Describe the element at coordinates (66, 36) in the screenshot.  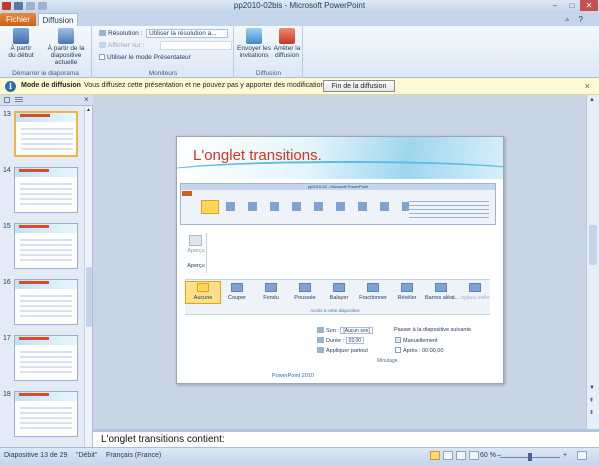
I see `slideshow-current-icon` at that location.